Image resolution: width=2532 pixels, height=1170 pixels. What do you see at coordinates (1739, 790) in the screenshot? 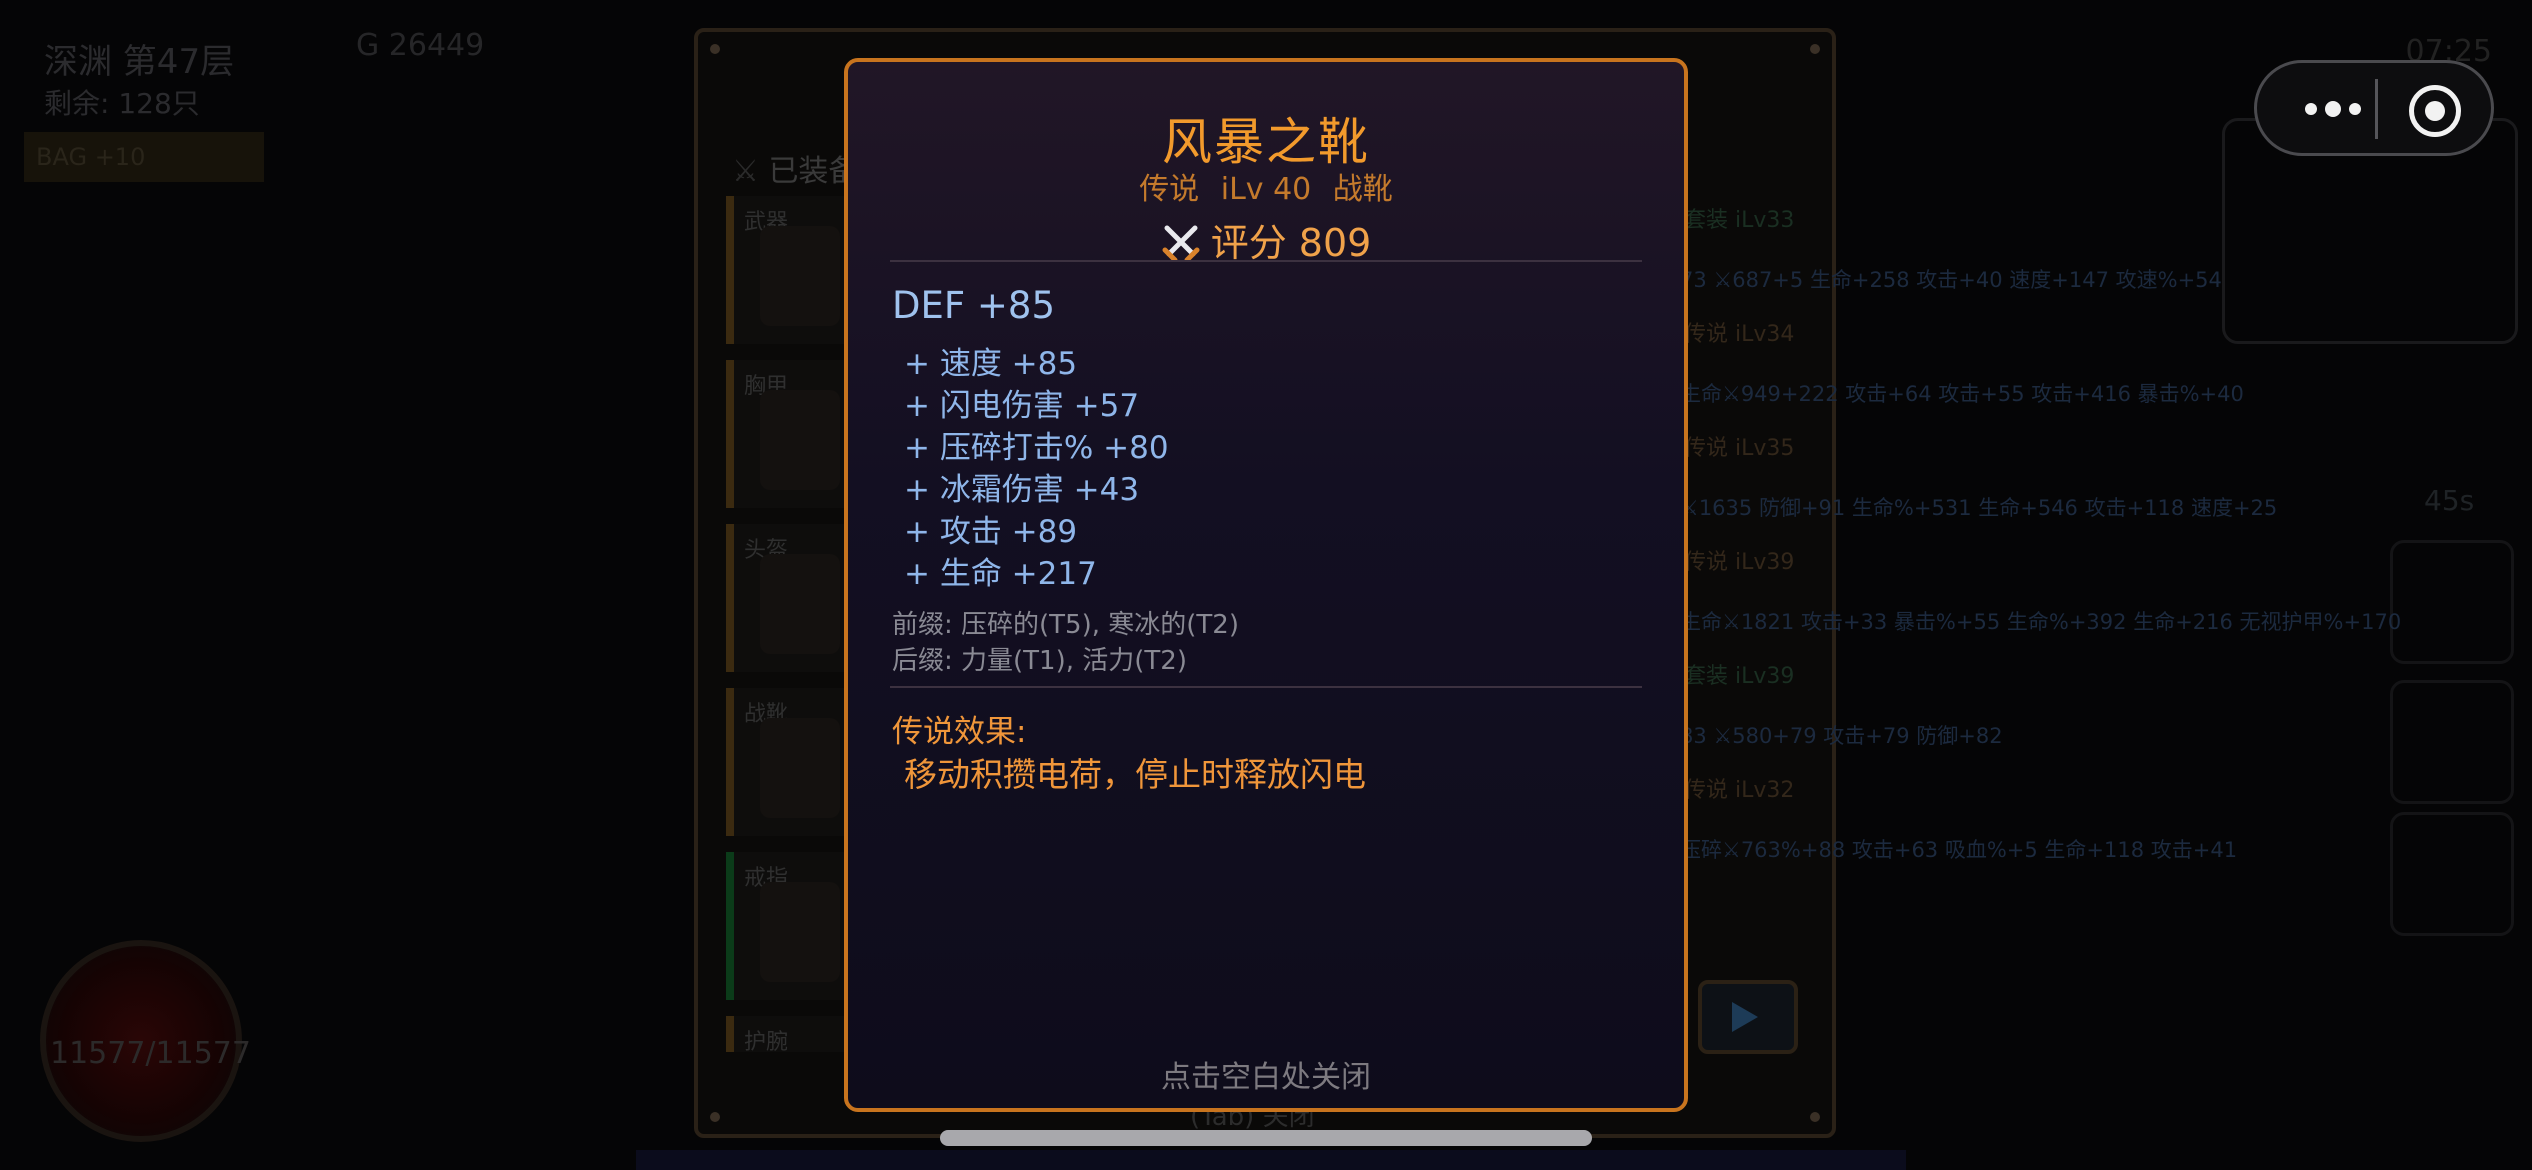
I see `row-head: 传说 iLv32` at bounding box center [1739, 790].